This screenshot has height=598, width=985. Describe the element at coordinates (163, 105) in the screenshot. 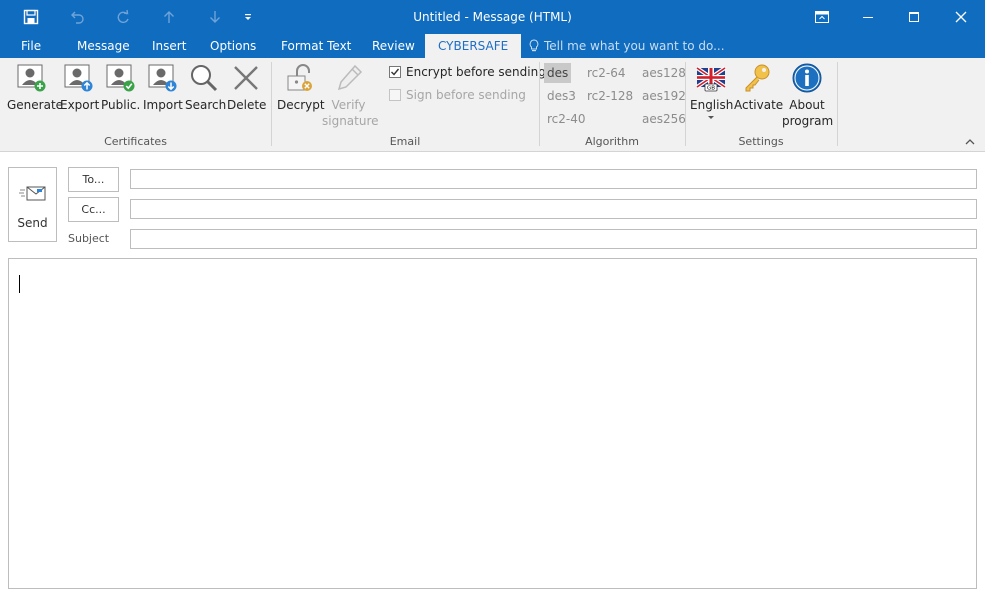

I see `import-label: Import` at that location.